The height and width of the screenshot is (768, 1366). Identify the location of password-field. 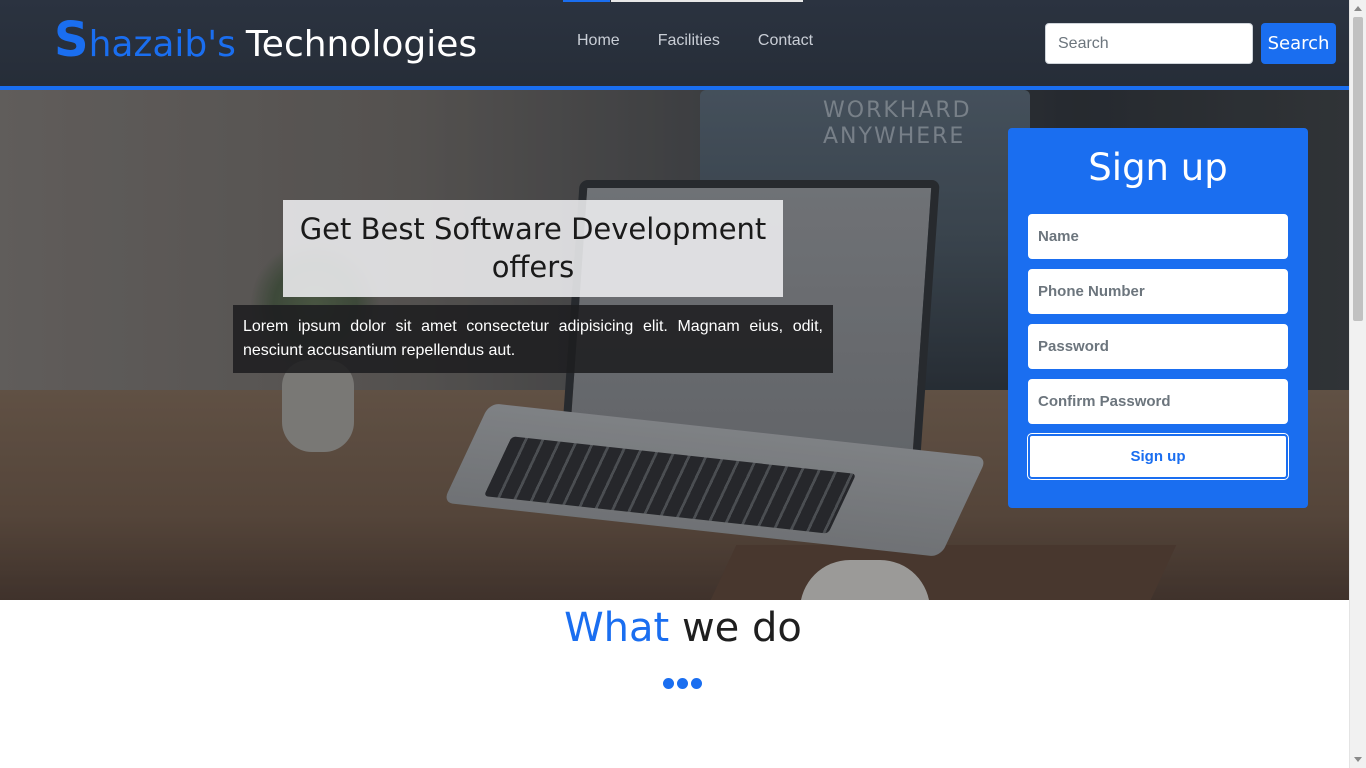
(1158, 346).